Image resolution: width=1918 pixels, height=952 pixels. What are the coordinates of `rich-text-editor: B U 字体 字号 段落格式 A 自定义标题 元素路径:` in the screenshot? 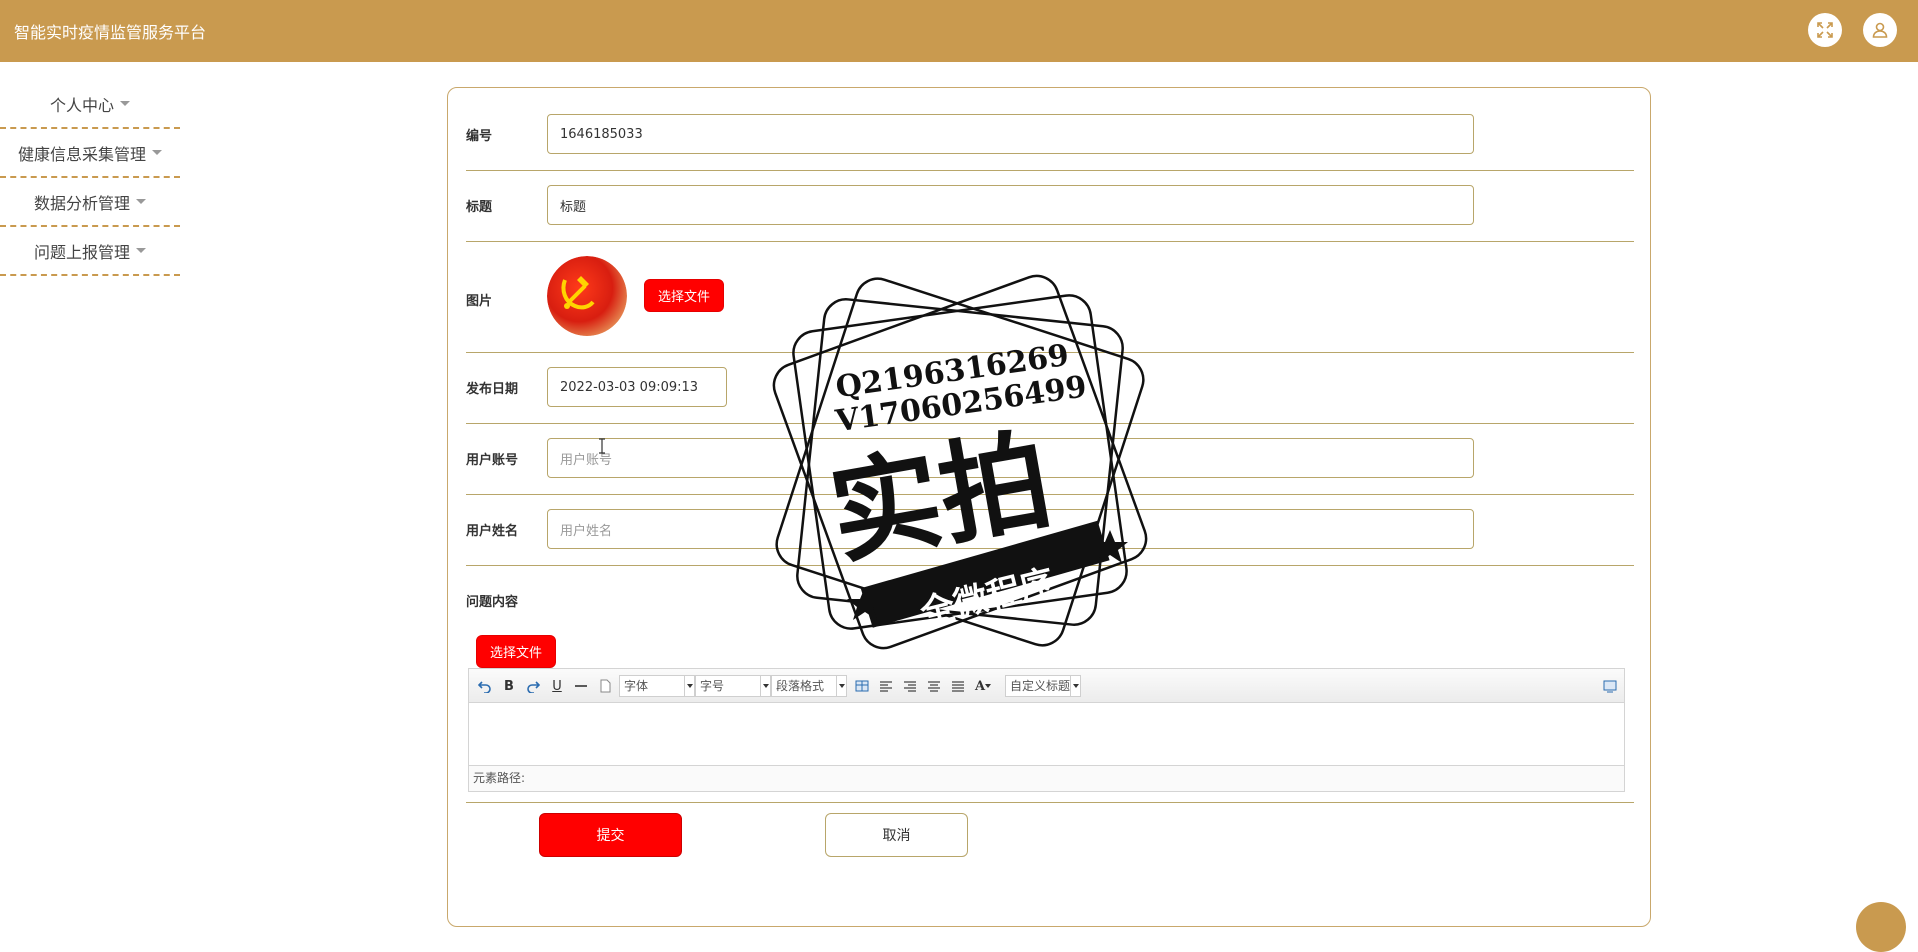 It's located at (1046, 730).